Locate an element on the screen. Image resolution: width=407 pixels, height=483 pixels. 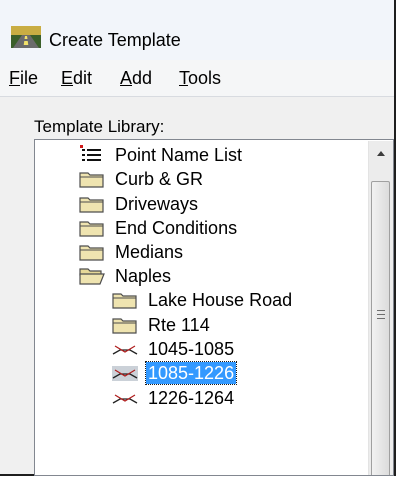
menu-tools: Tools is located at coordinates (200, 78).